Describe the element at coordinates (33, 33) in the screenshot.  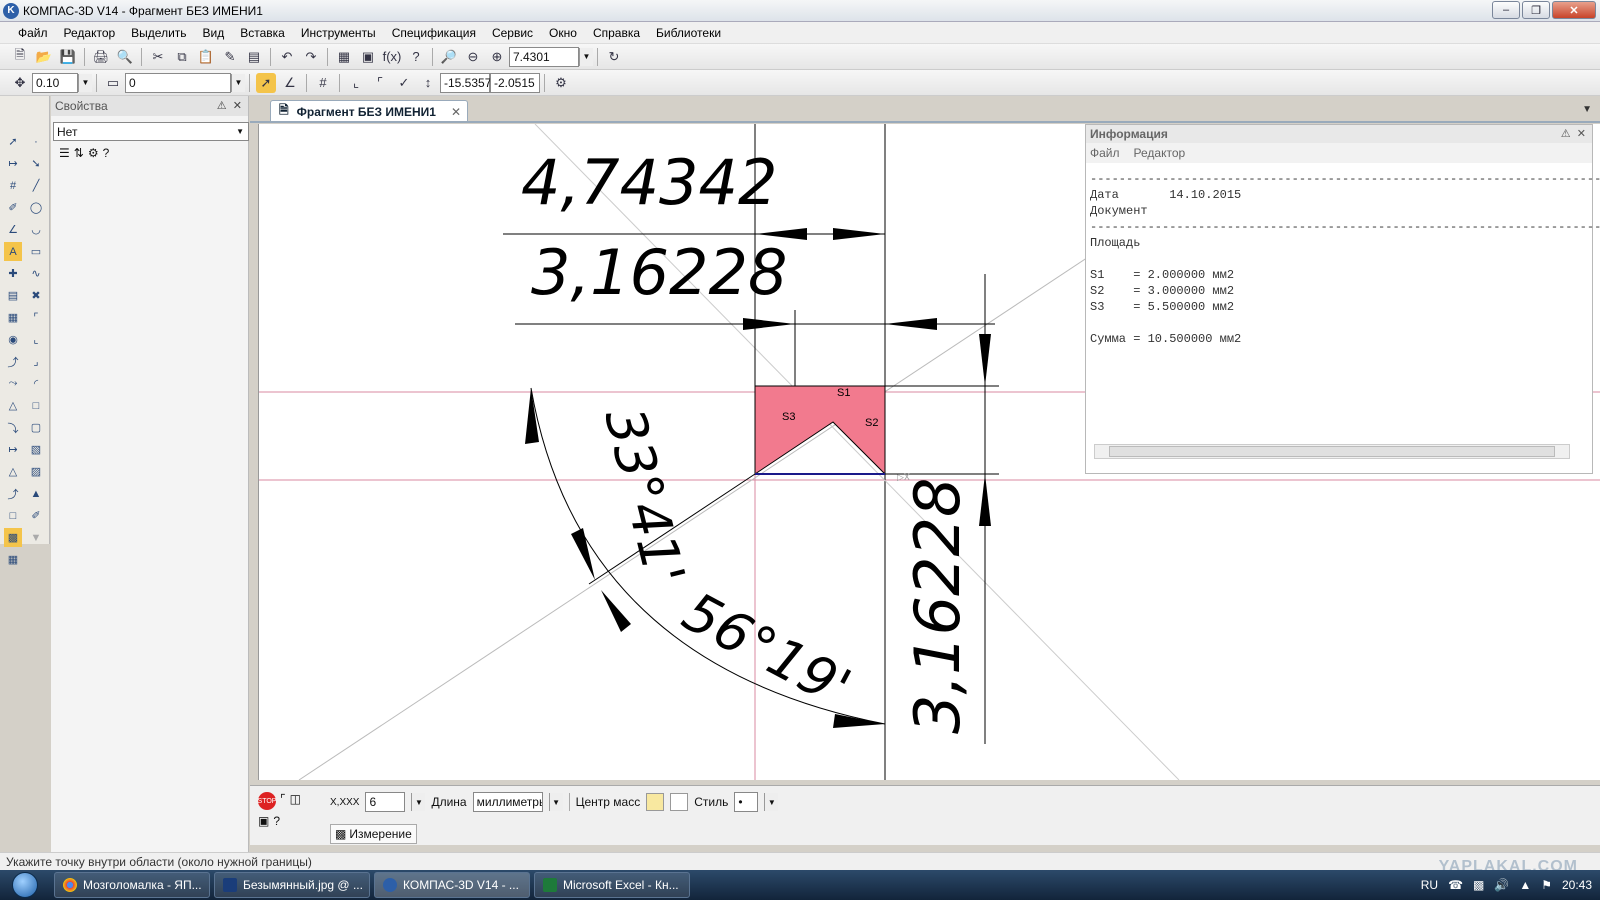
I see `menu-file: Файл` at that location.